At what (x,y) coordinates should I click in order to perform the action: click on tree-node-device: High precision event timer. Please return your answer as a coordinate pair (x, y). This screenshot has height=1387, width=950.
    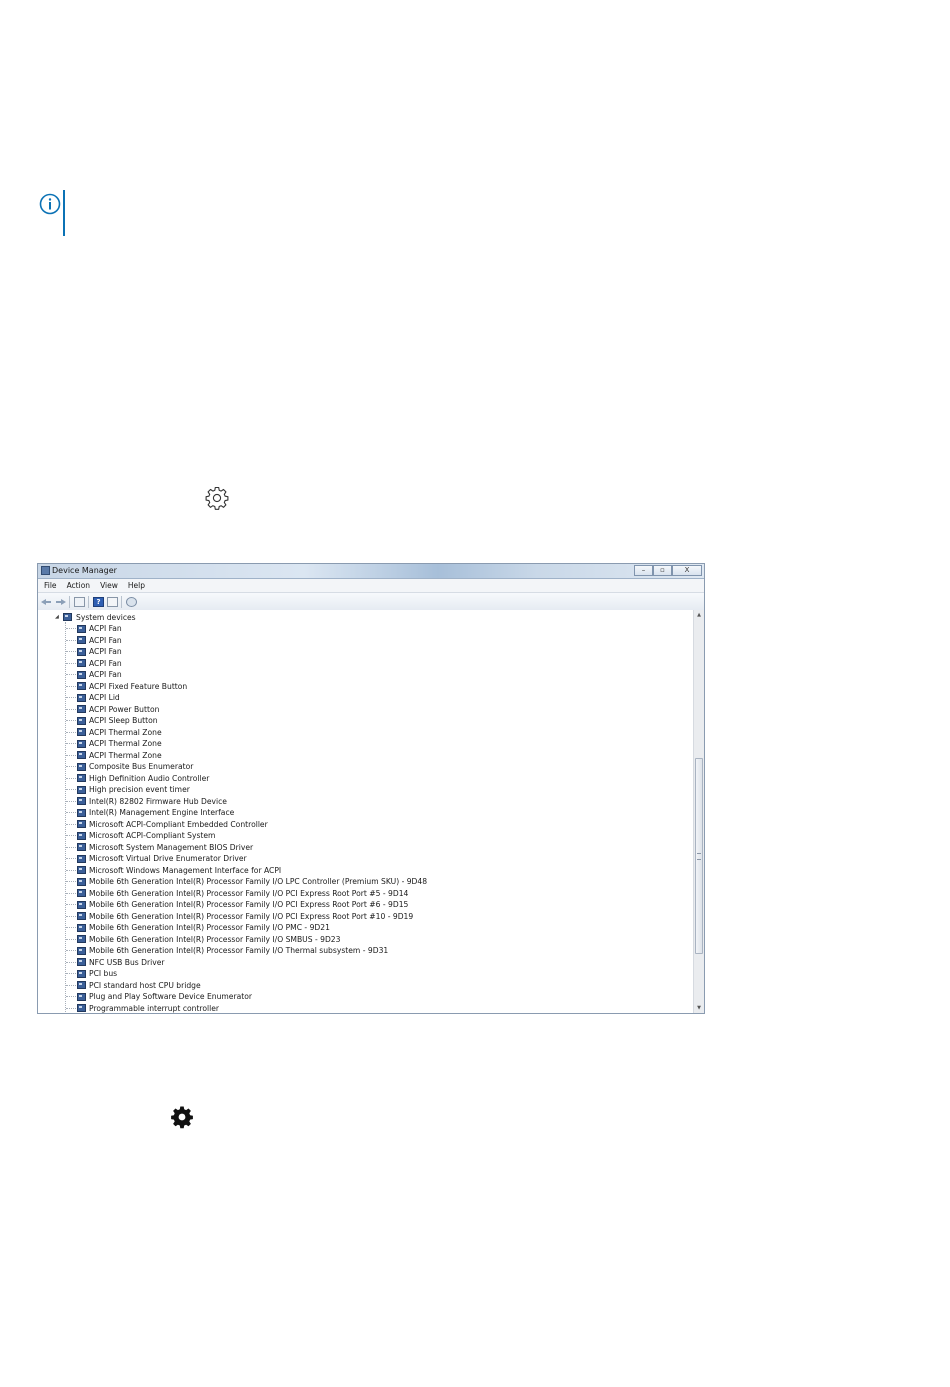
    Looking at the image, I should click on (128, 790).